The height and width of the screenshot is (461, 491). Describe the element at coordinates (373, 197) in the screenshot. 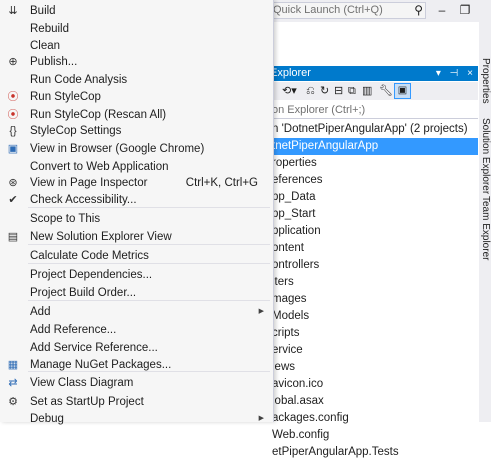

I see `tree-item: pp_Data` at that location.